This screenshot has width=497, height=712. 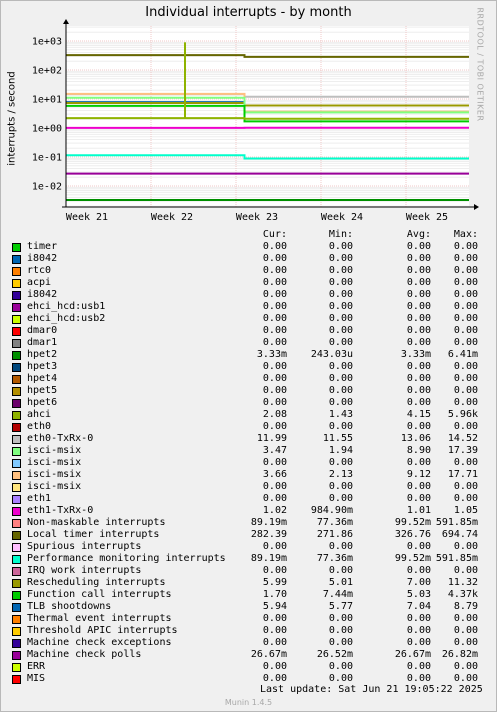 I want to click on legend-name: Local timer interrupts, so click(x=93, y=534).